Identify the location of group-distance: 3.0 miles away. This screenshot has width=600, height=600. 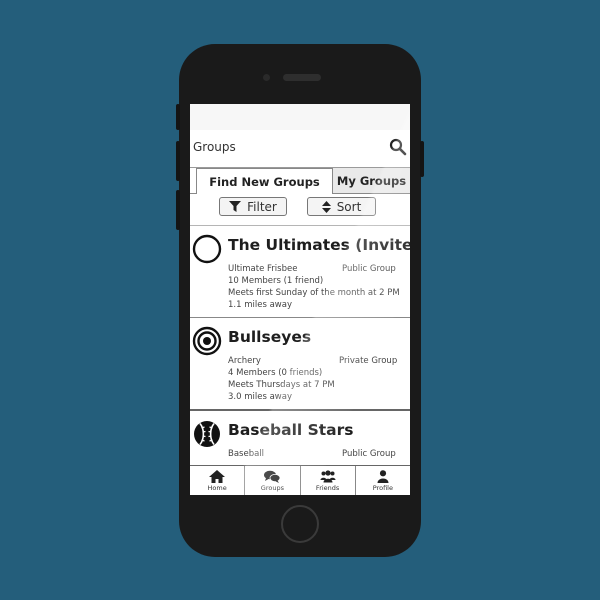
(260, 397).